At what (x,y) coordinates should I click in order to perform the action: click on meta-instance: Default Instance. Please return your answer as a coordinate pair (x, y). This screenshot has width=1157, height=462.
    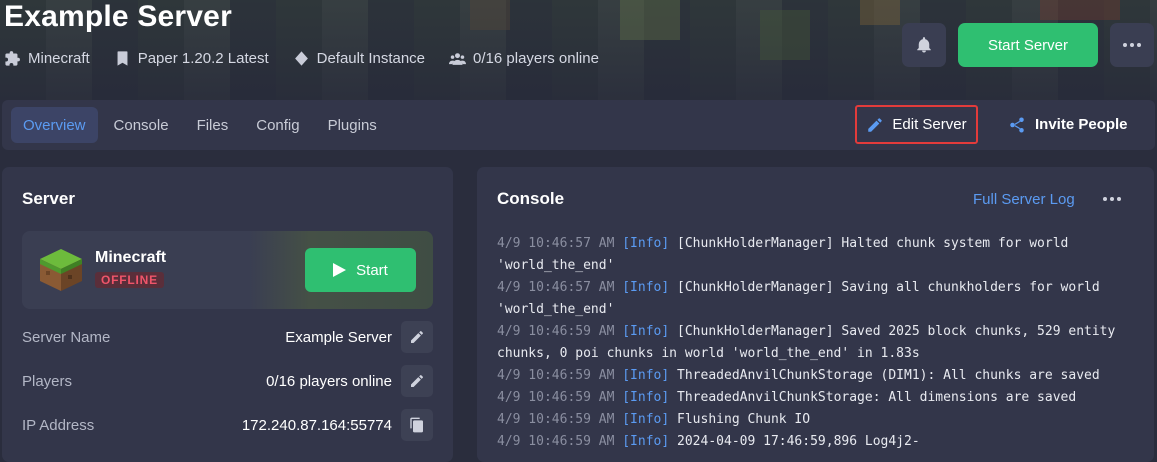
    Looking at the image, I should click on (359, 58).